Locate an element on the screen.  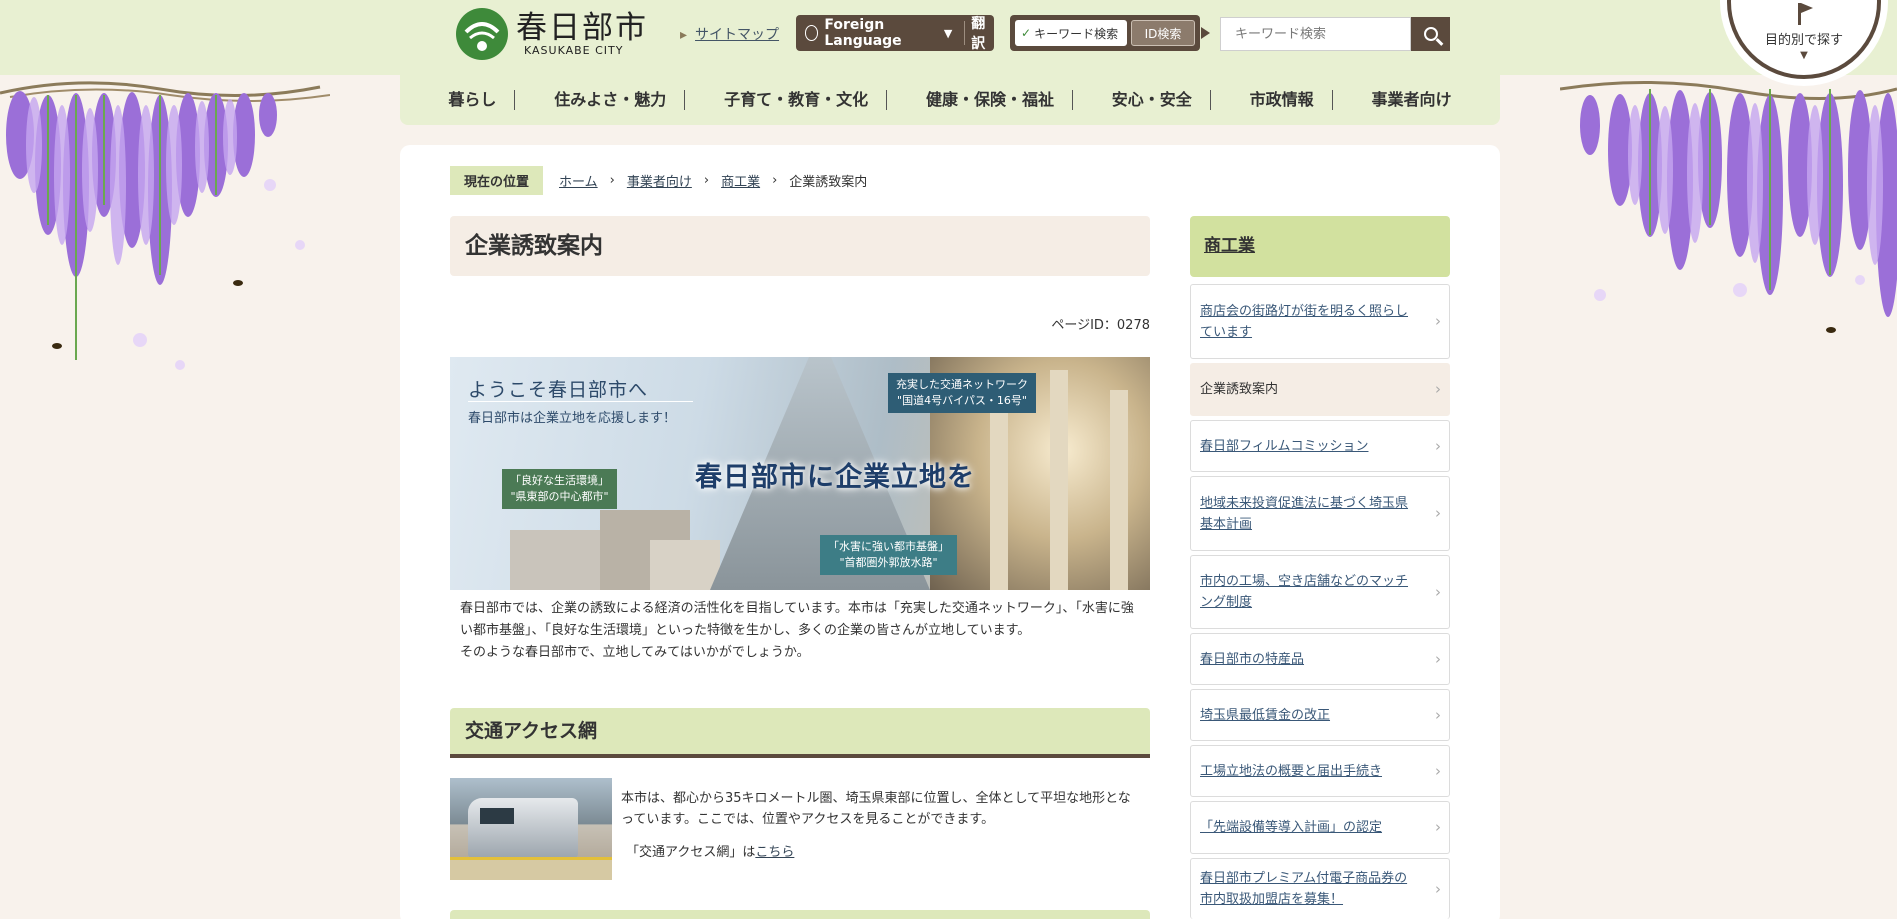
access-link: こちら is located at coordinates (774, 852).